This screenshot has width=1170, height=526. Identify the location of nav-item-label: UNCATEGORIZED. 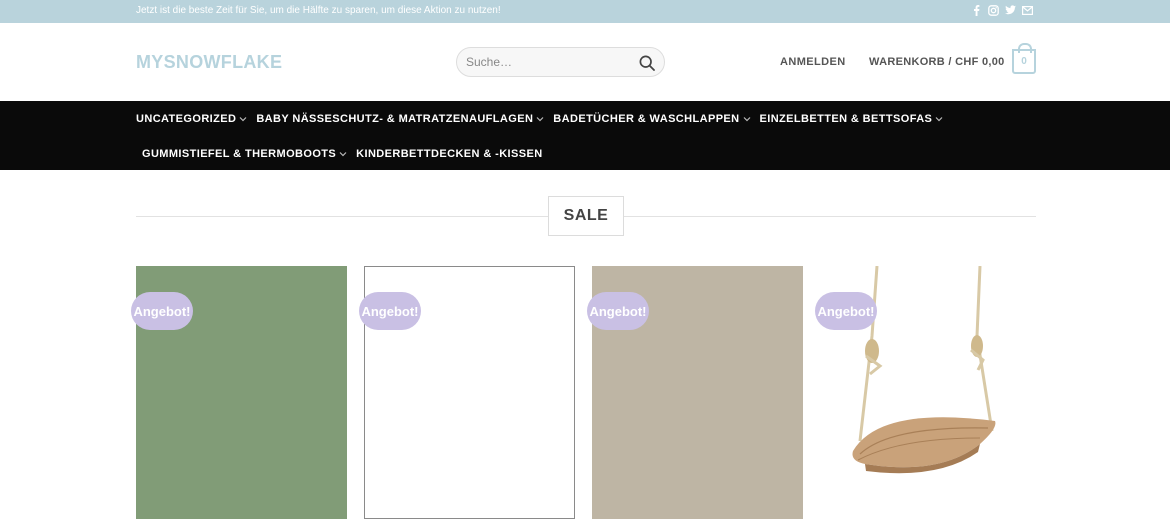
(186, 119).